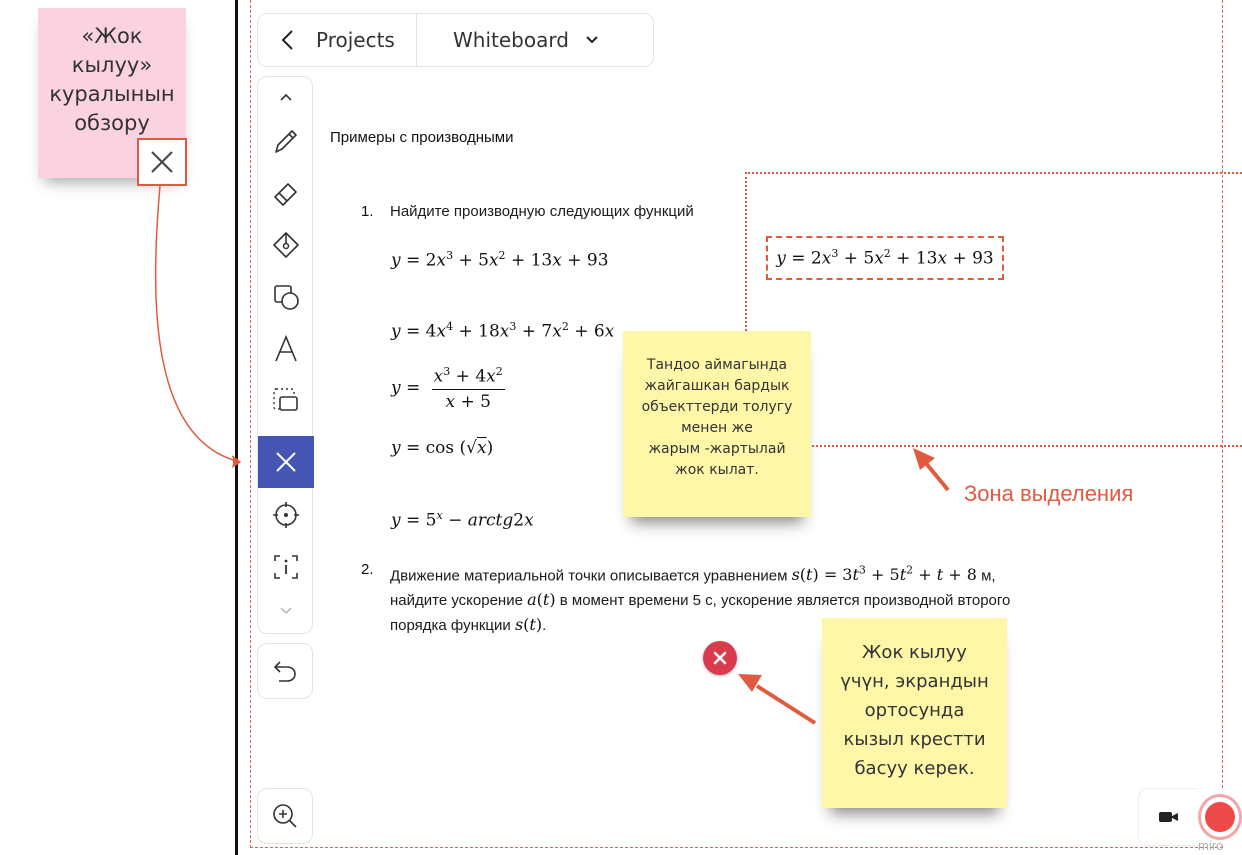 The width and height of the screenshot is (1242, 855). What do you see at coordinates (914, 768) in the screenshot?
I see `note-line: басуу керек.` at bounding box center [914, 768].